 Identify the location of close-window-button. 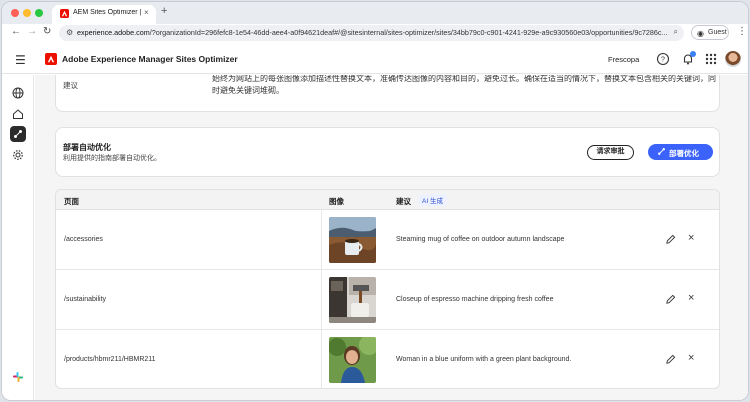
(15, 13).